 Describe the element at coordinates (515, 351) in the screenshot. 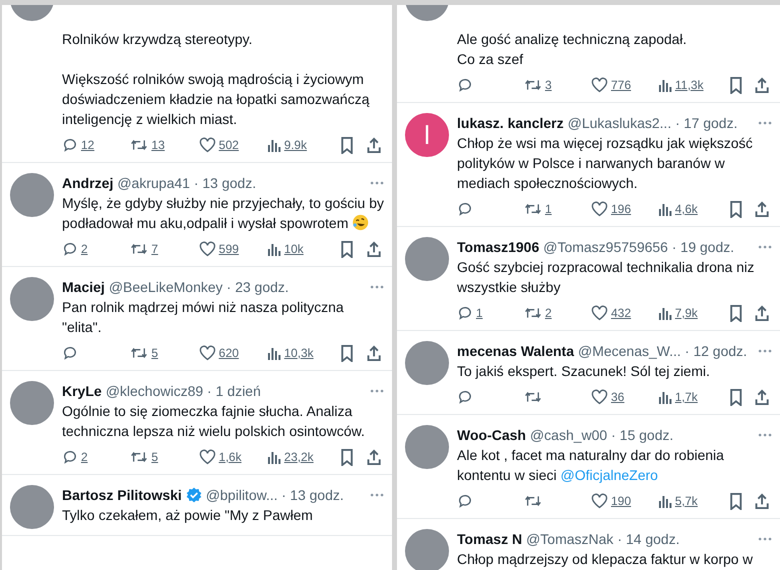

I see `user-name: mecenas Walenta` at that location.